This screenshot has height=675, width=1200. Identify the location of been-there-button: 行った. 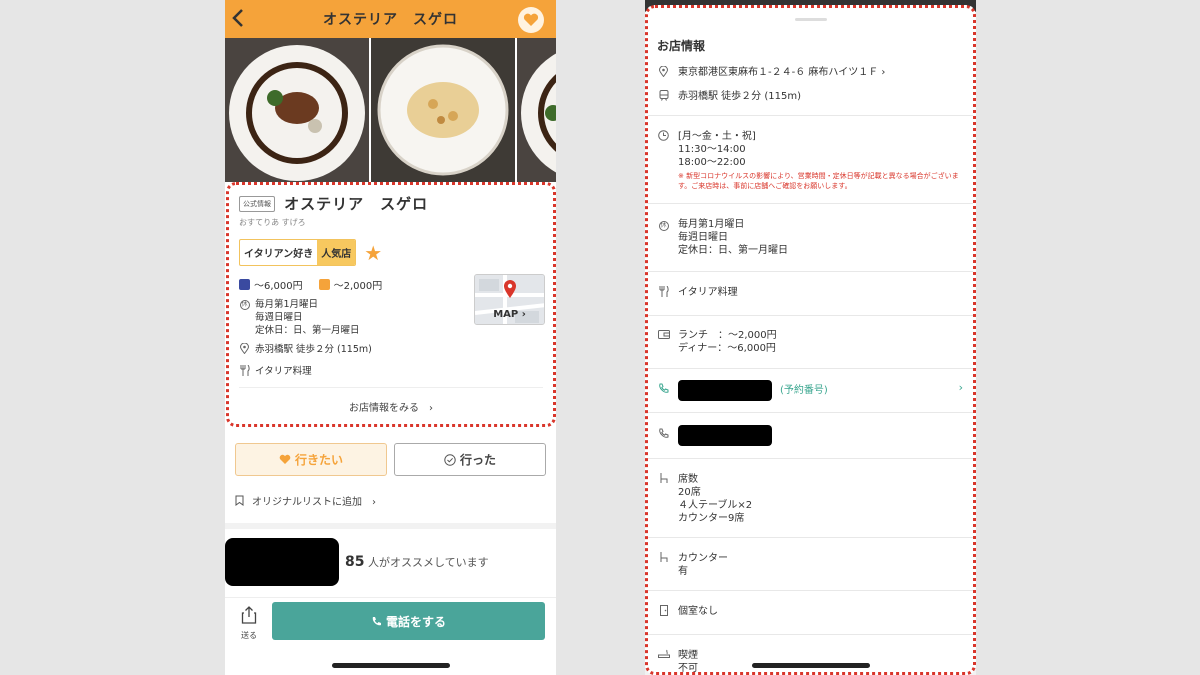
(470, 459).